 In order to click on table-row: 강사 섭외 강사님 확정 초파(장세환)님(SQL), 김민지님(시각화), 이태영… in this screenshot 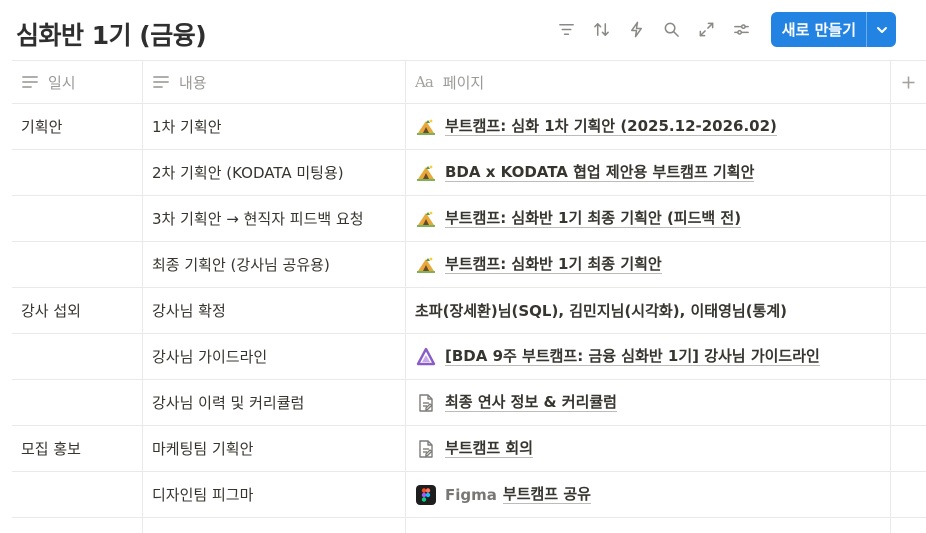, I will do `click(469, 311)`.